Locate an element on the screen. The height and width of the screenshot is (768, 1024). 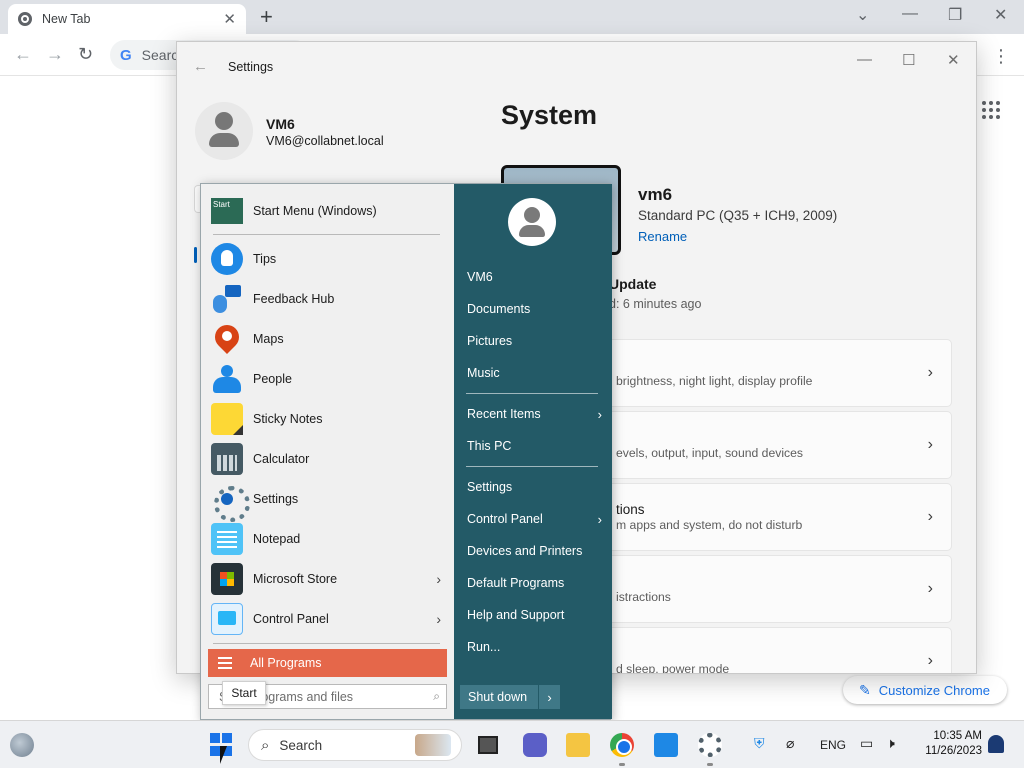
reload-icon: ↻ is located at coordinates (85, 54).